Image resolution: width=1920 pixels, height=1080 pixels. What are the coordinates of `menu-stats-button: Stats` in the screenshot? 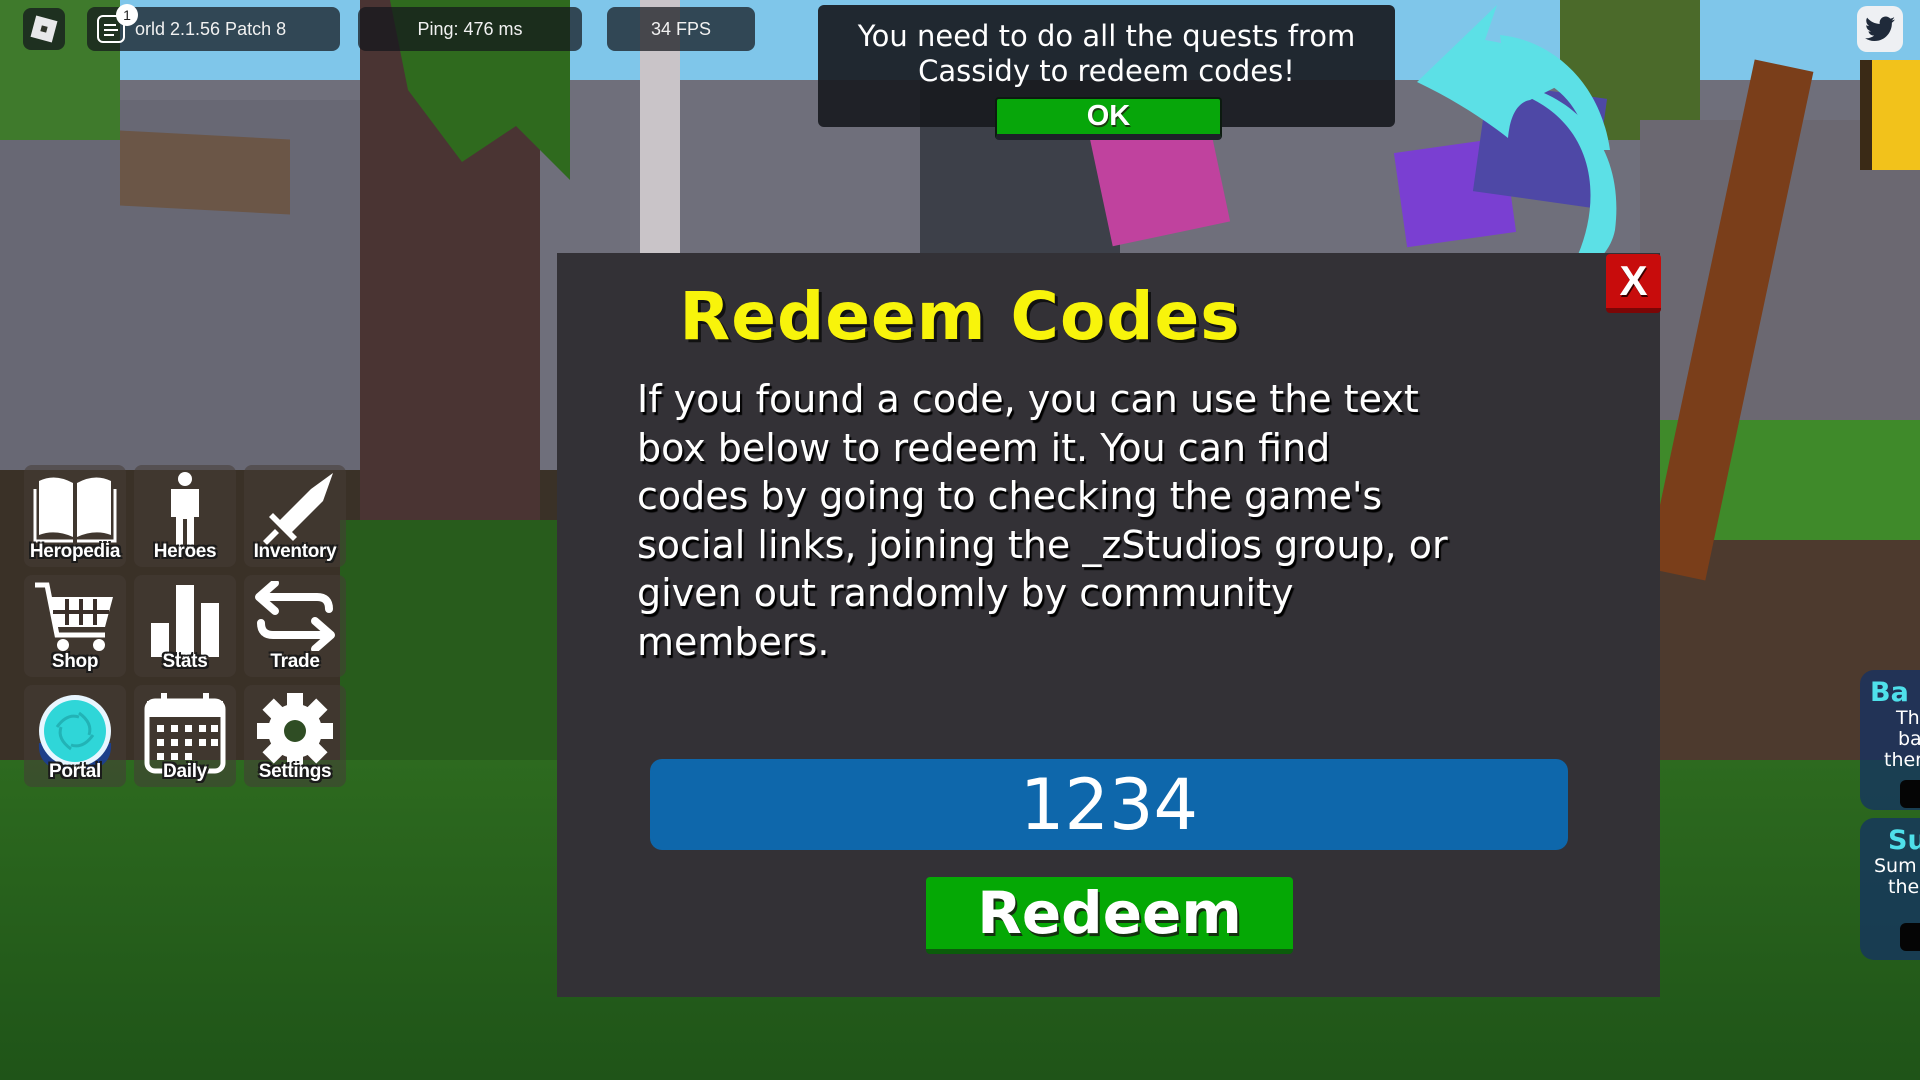 It's located at (185, 626).